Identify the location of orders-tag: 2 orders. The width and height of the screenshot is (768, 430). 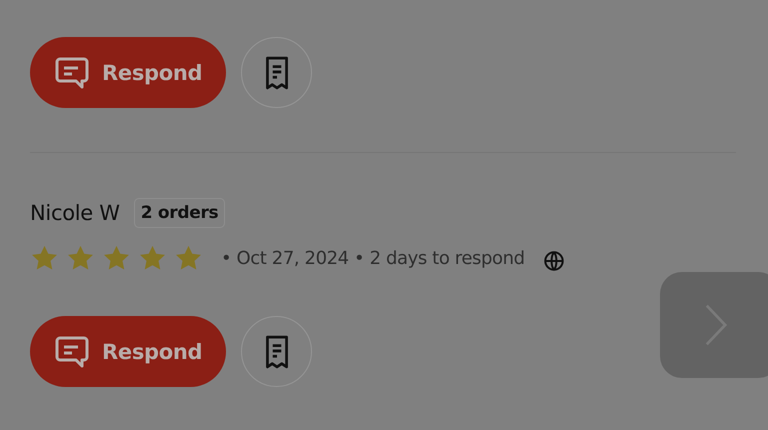
(180, 213).